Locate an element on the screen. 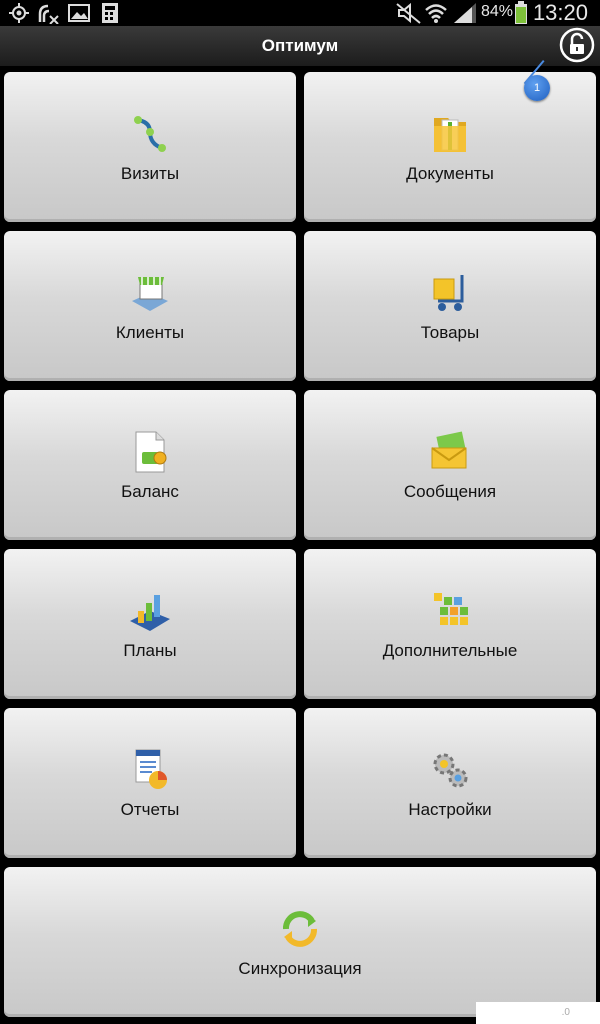 This screenshot has height=1024, width=600. sync-label: Синхронизация is located at coordinates (300, 968).